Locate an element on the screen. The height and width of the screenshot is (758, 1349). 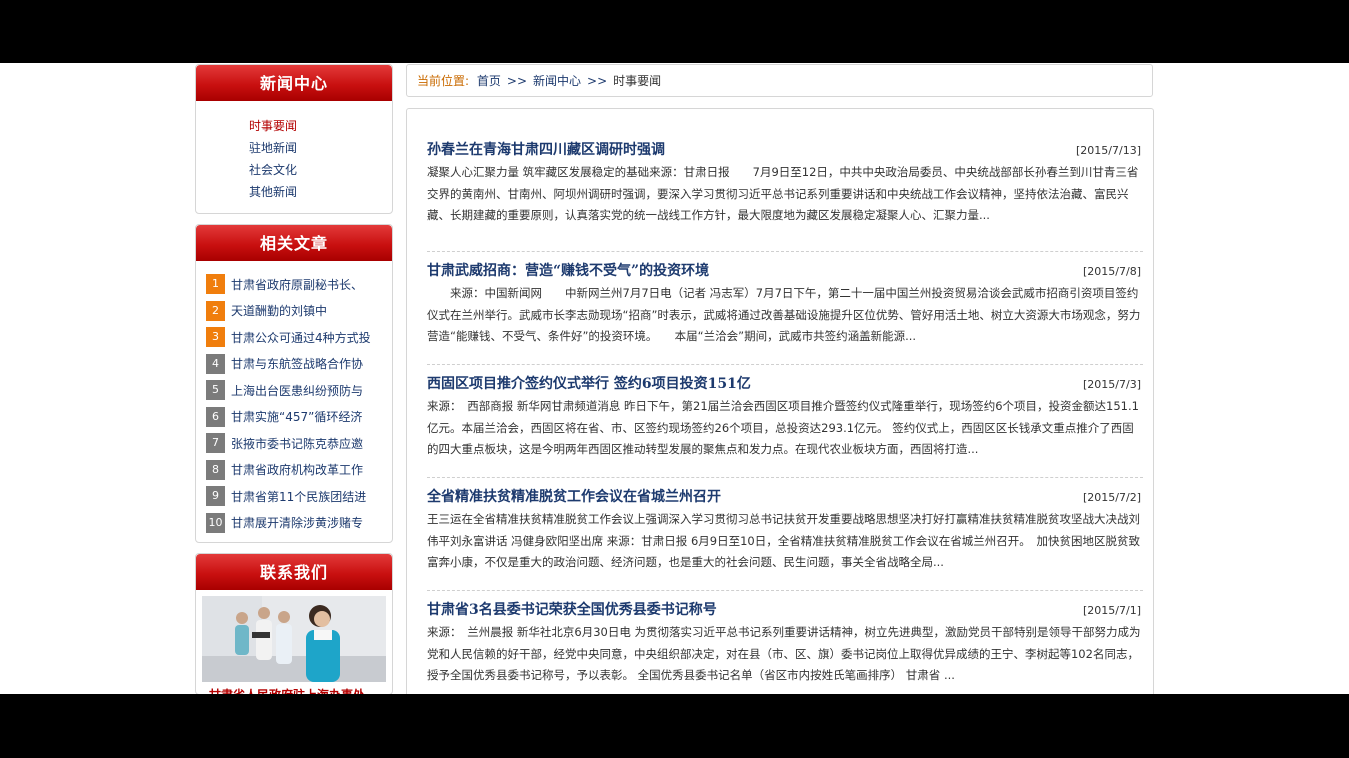
contact-box: 联系我们 甘肃省 is located at coordinates (294, 623).